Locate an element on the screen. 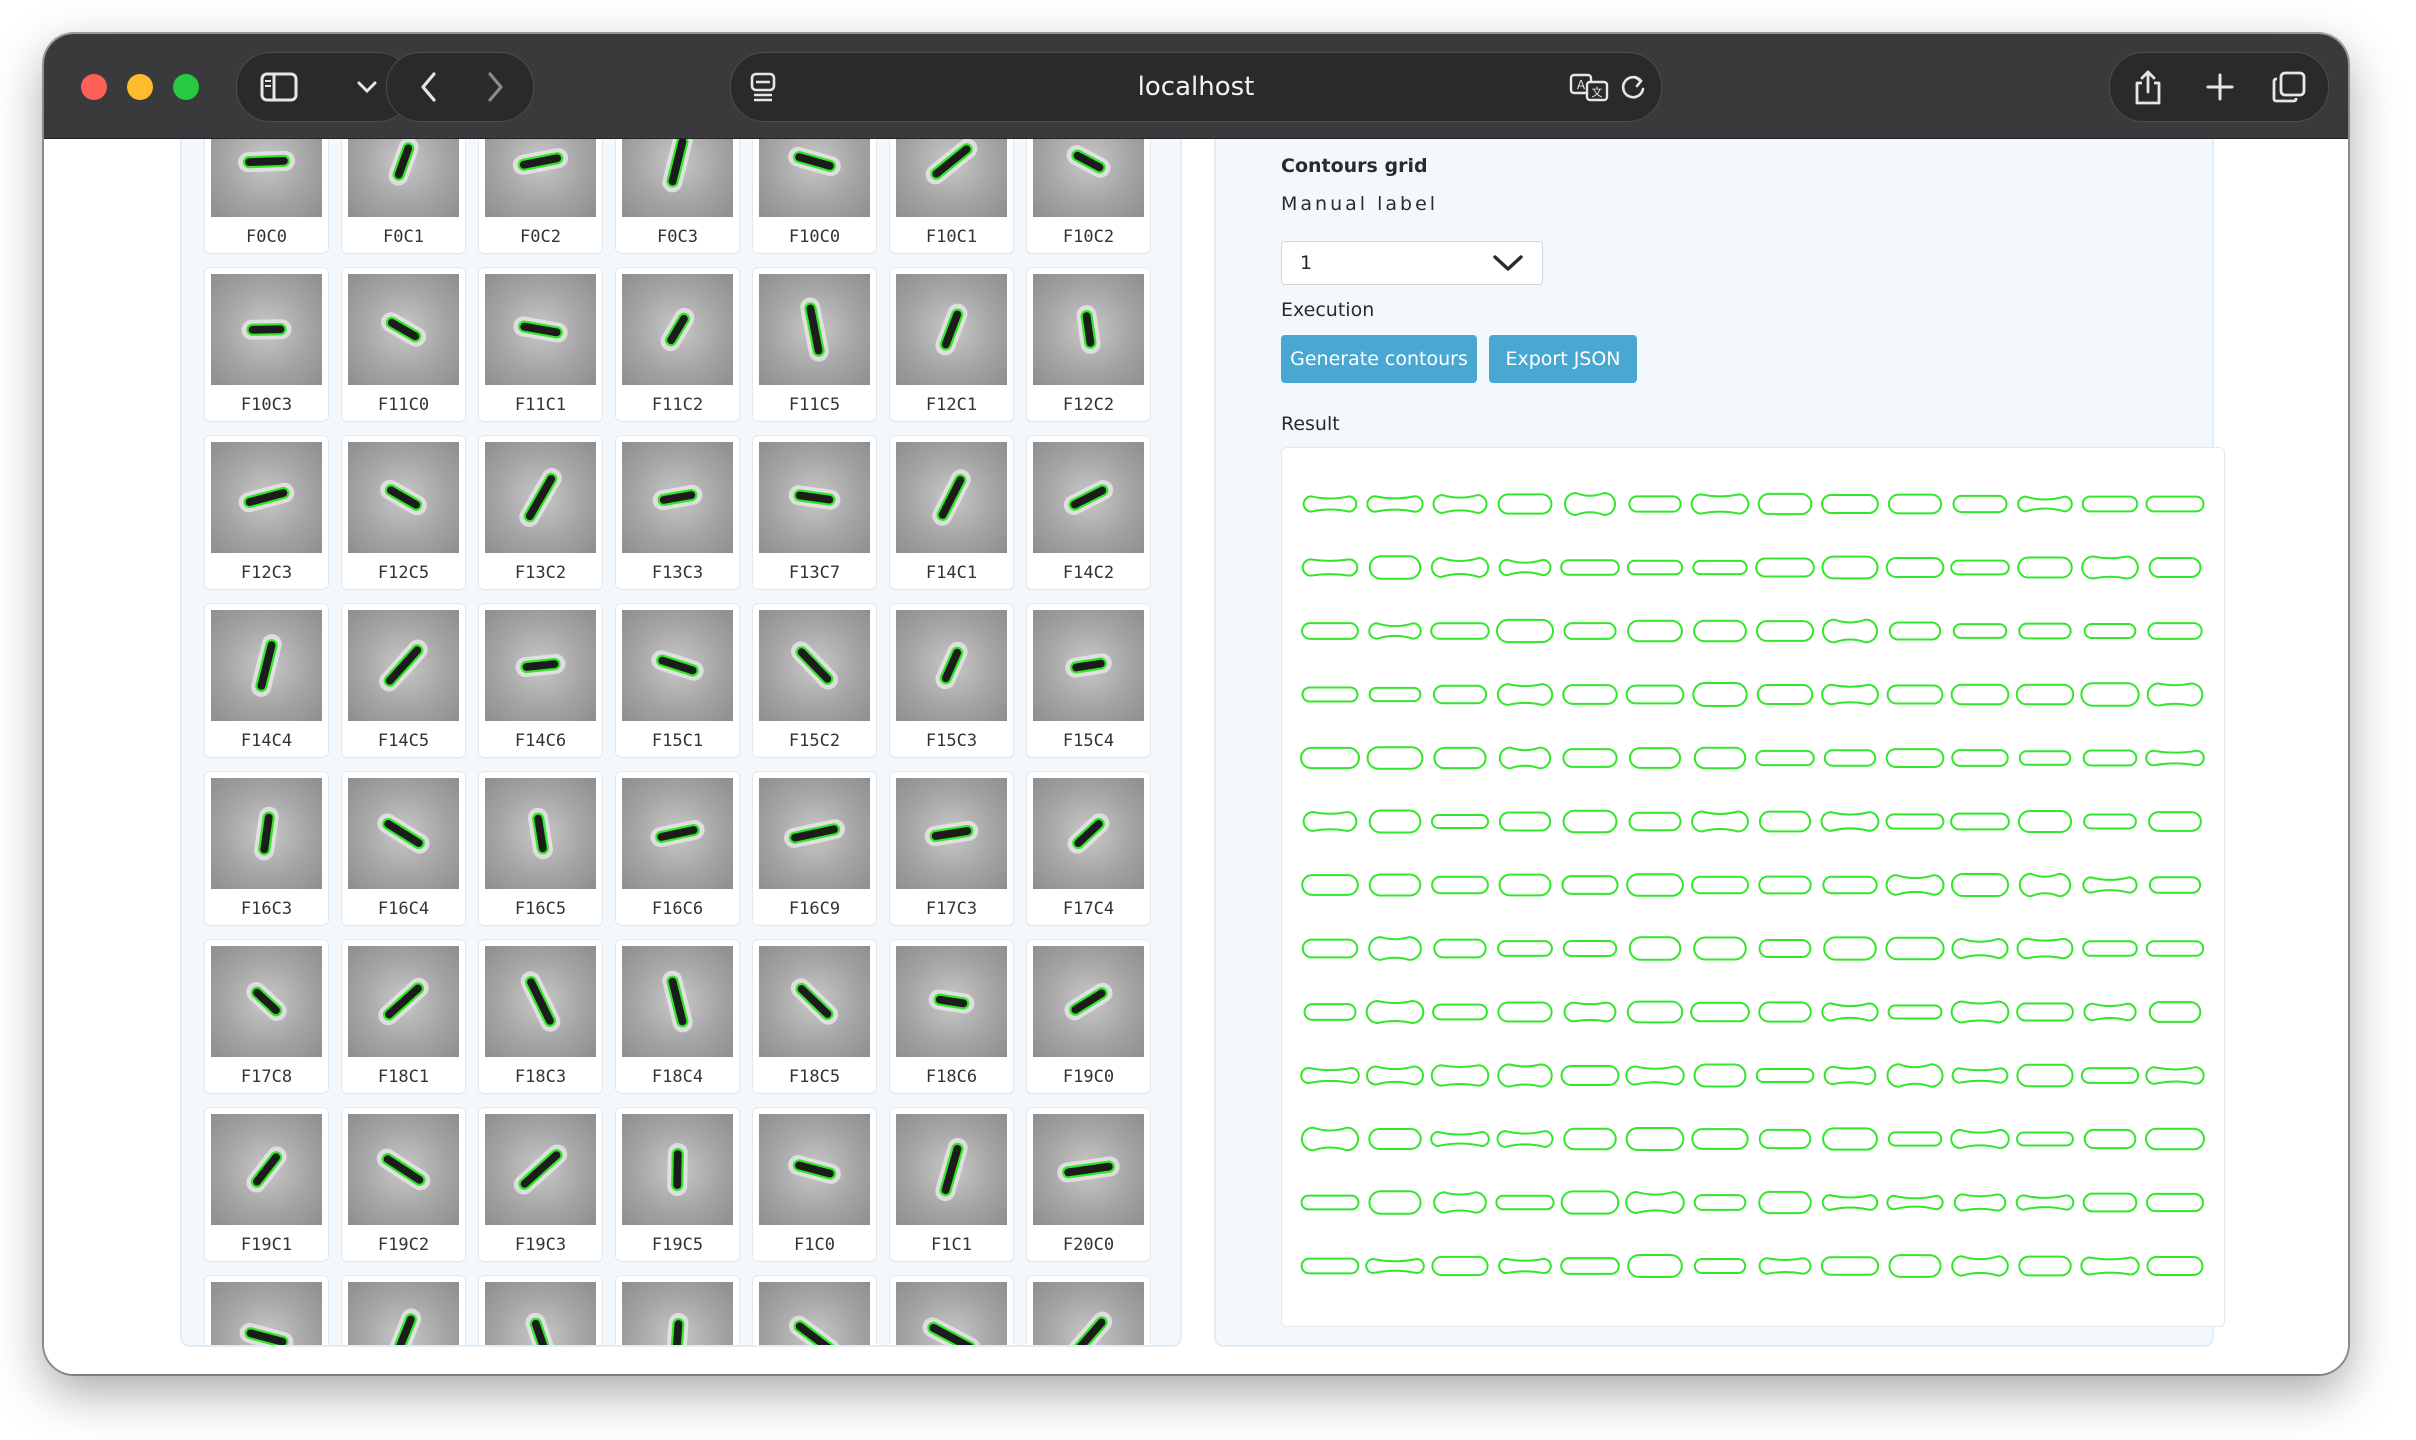  thumbnail-cell: F20C0 is located at coordinates (1088, 1184).